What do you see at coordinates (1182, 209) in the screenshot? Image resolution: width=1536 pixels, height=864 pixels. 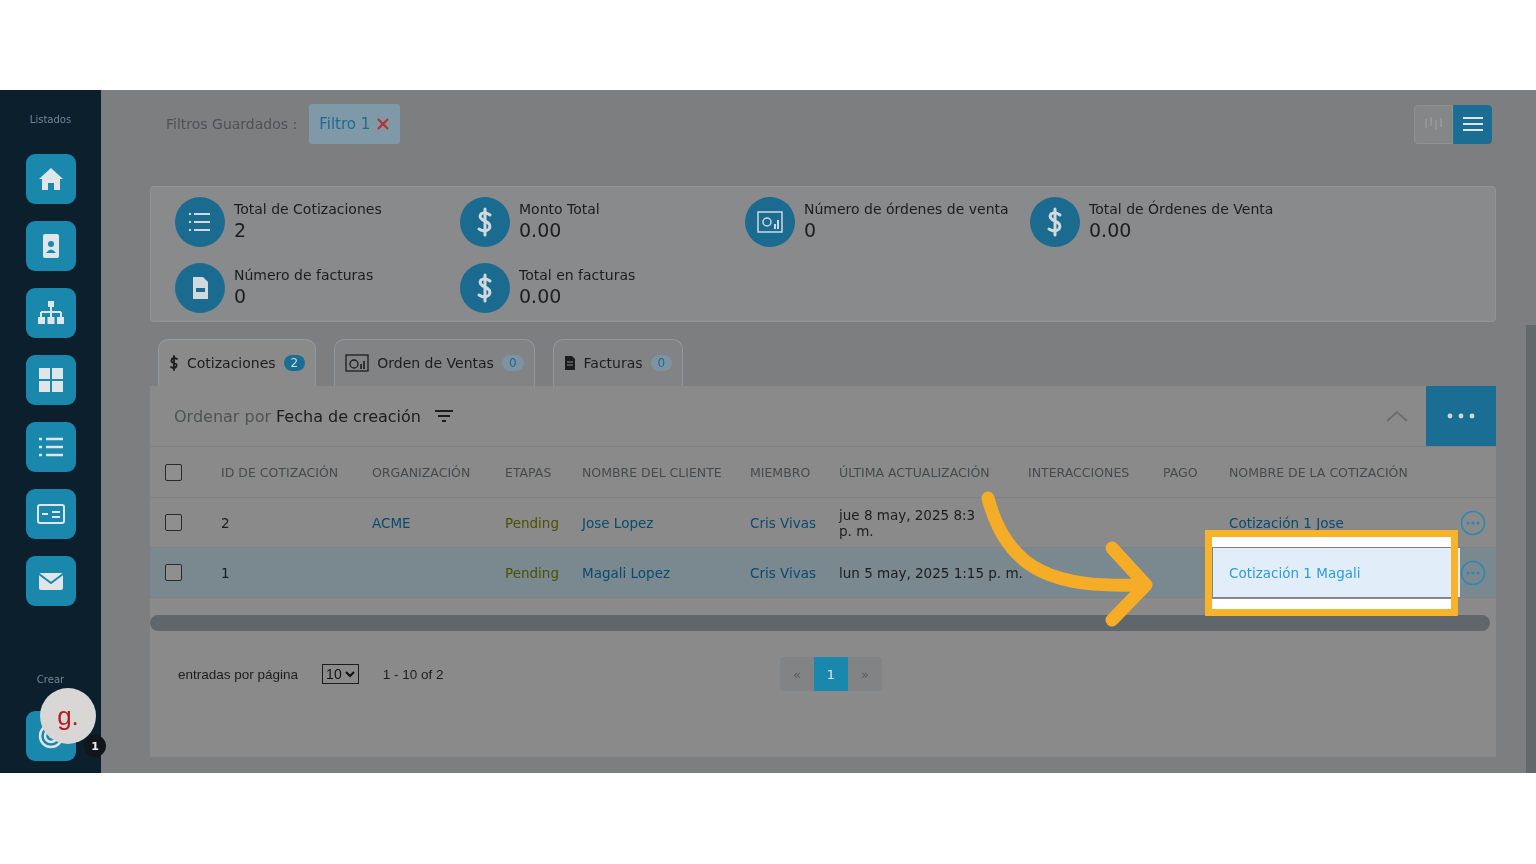 I see `stat-label: Total de Órdenes de Venta` at bounding box center [1182, 209].